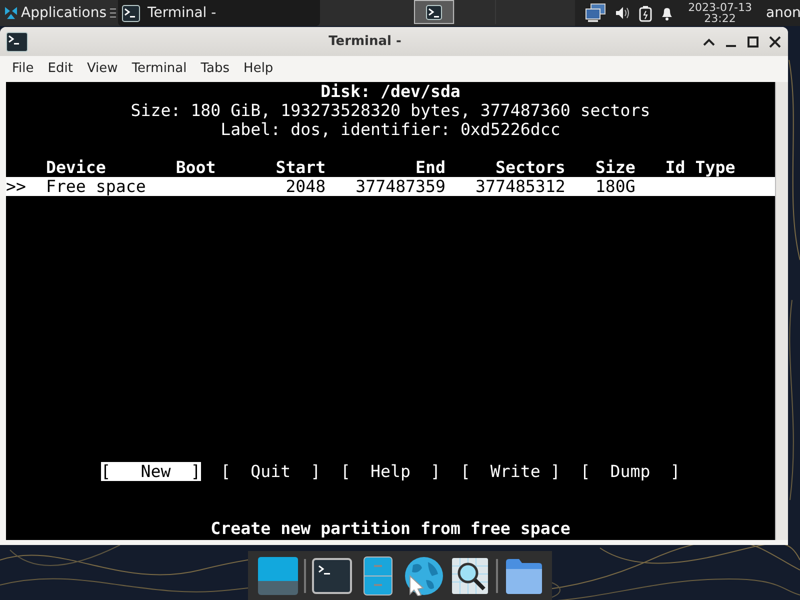  What do you see at coordinates (720, 13) in the screenshot?
I see `clock: 2023-07-13 23:22` at bounding box center [720, 13].